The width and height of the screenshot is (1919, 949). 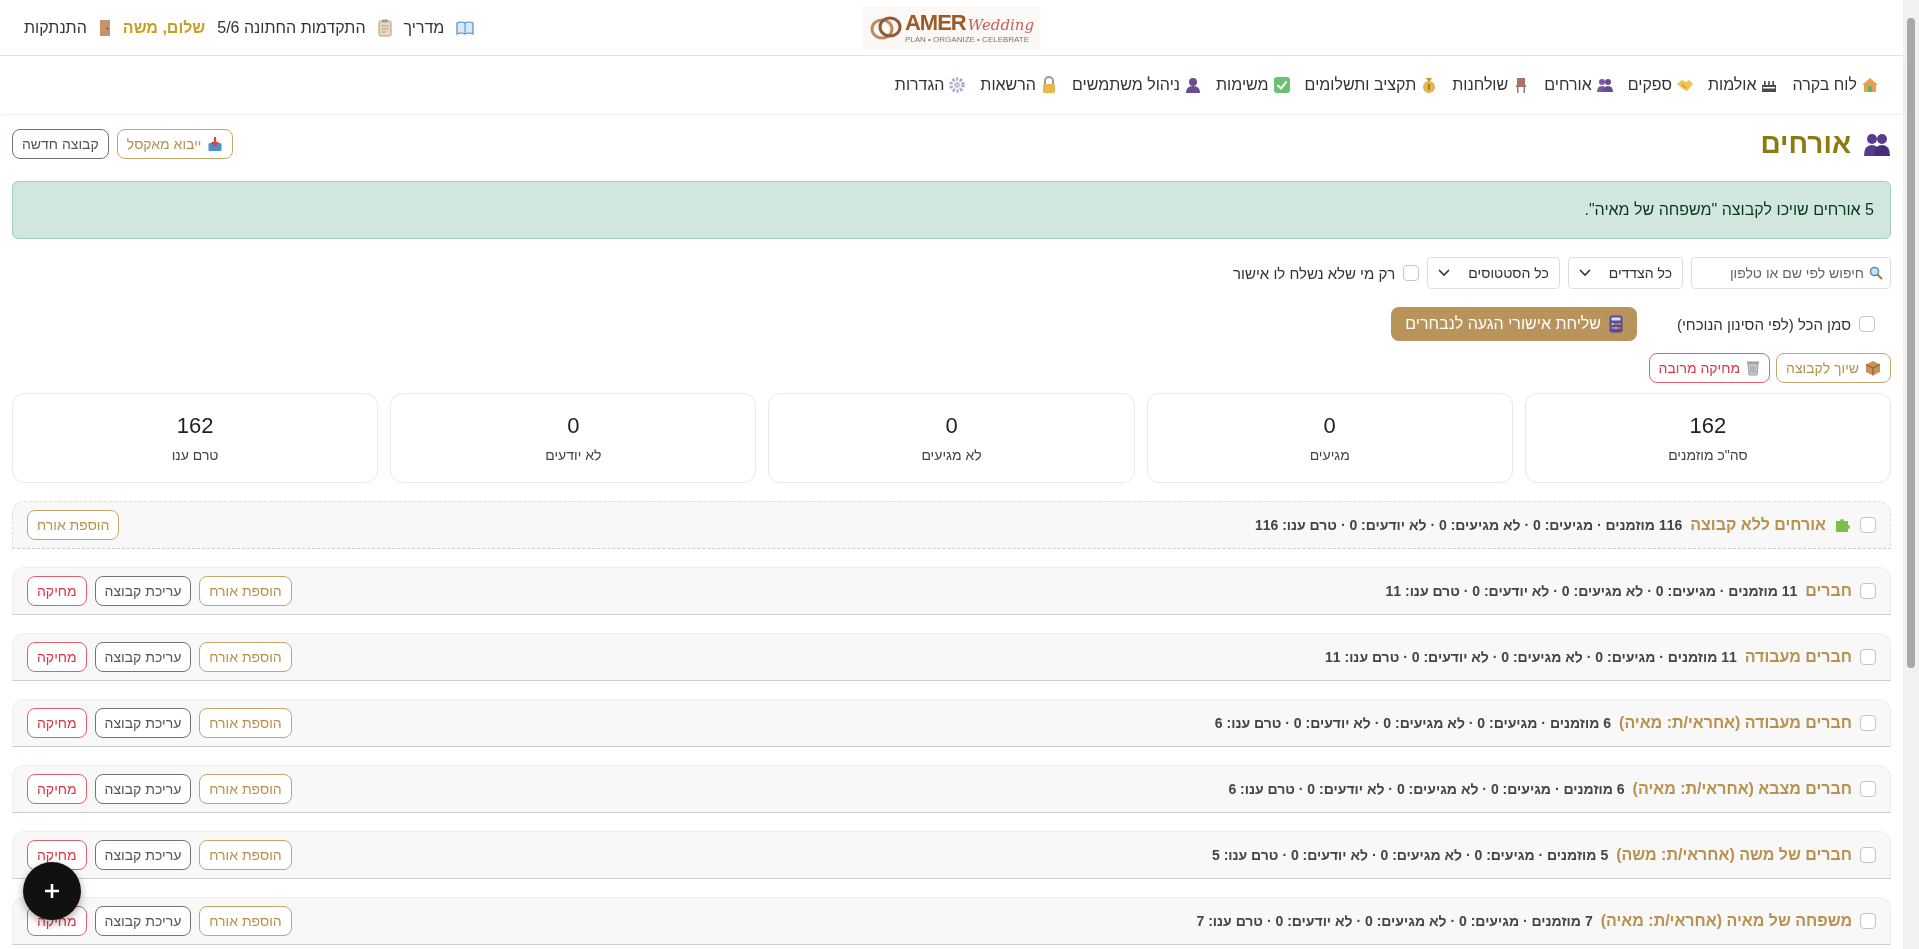 I want to click on group-name: חברים מצבא (אחראי/ת: מאיה), so click(x=1742, y=789).